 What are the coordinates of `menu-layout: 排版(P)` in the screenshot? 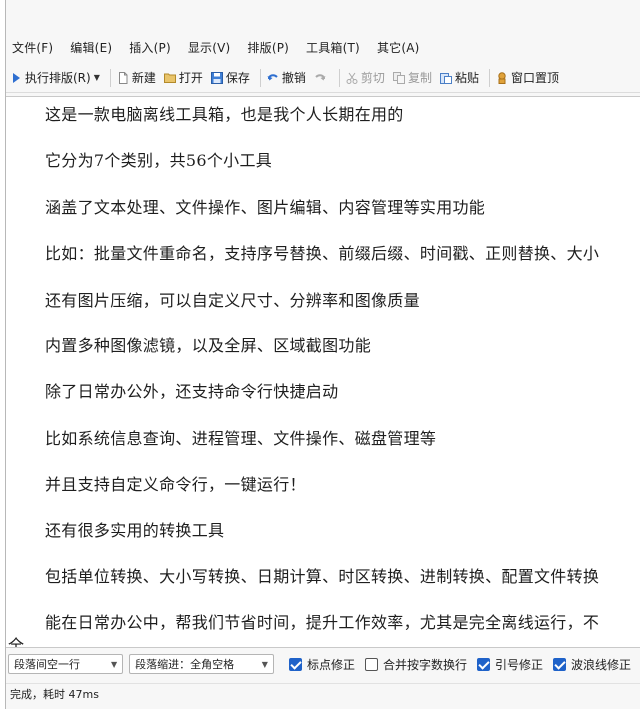 It's located at (268, 47).